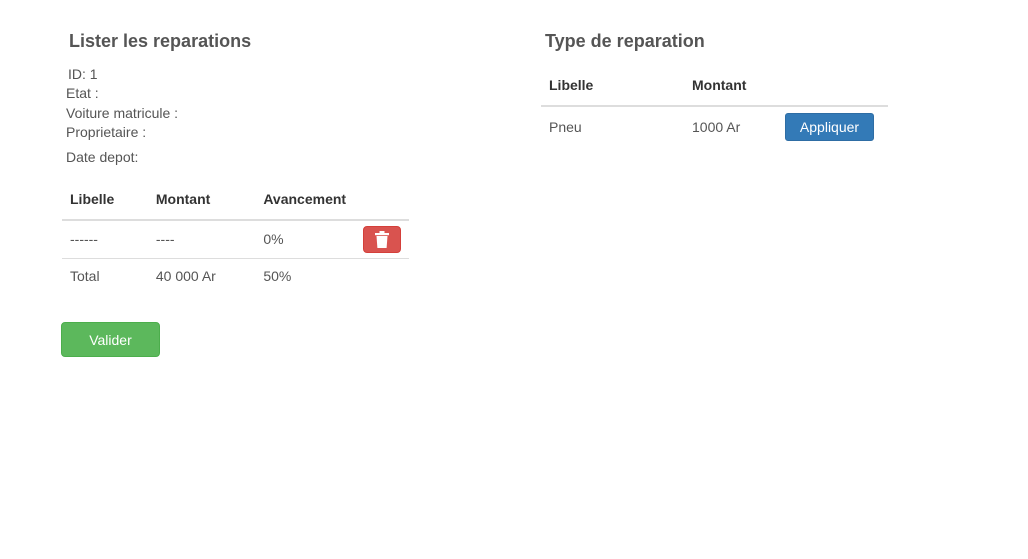 The image size is (1028, 559). I want to click on trash-icon, so click(382, 239).